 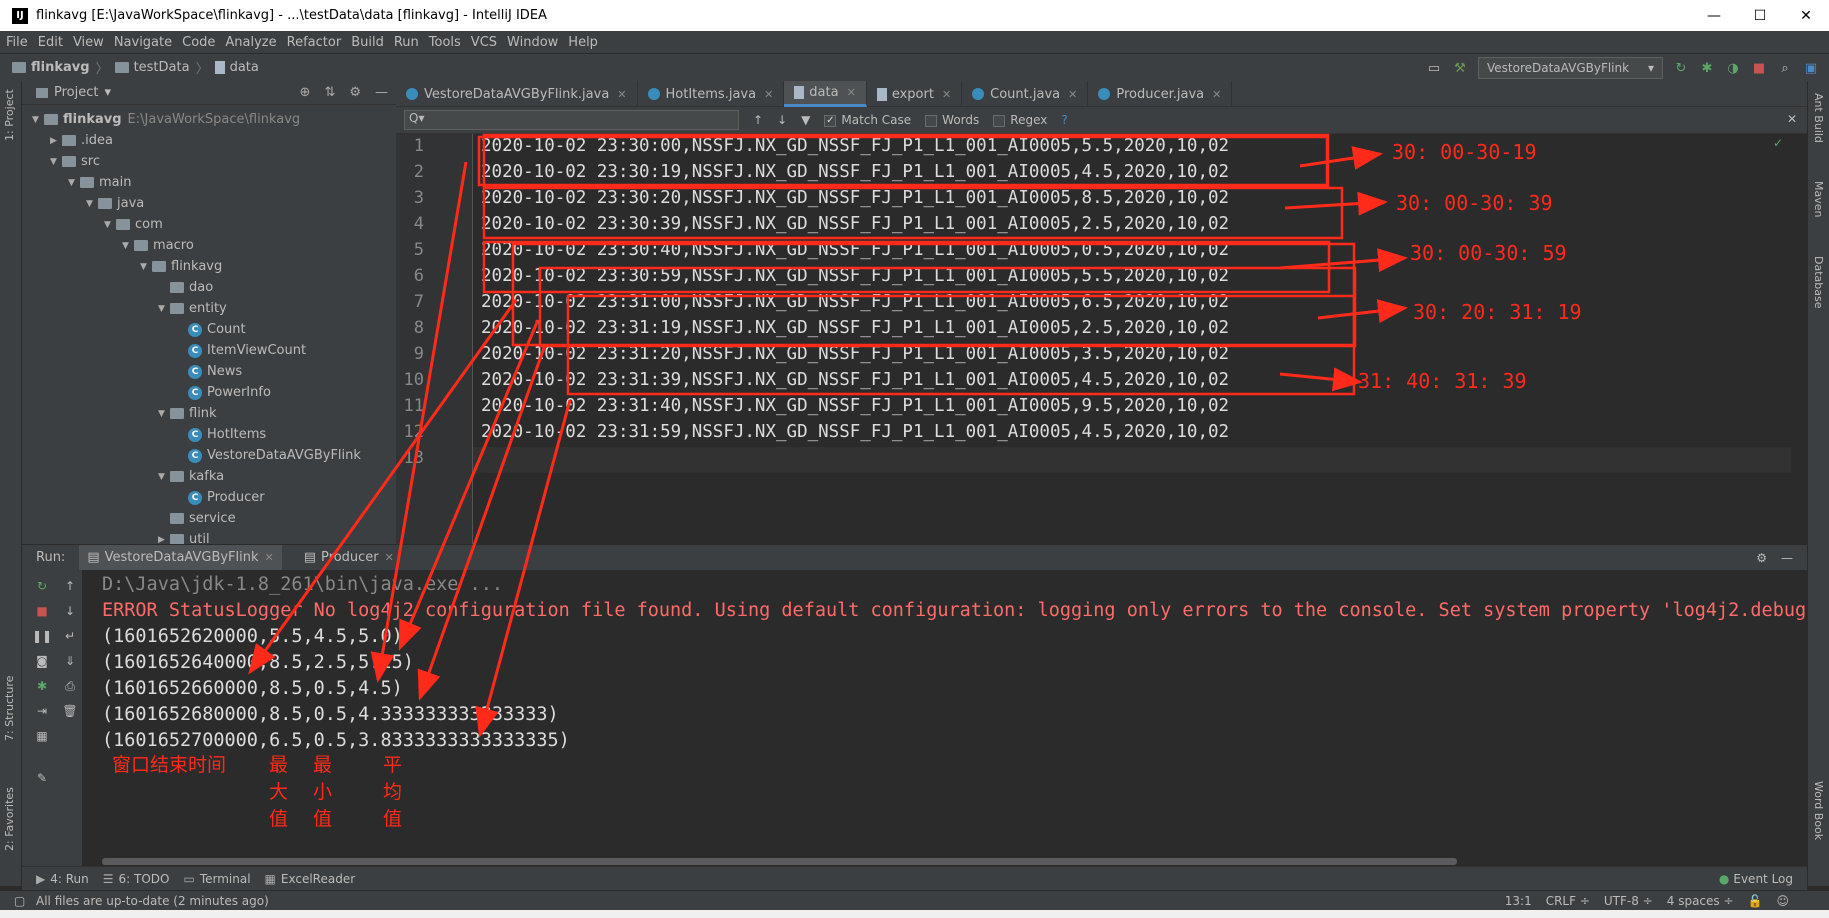 I want to click on tree-item: ▼ entity, so click(x=192, y=308).